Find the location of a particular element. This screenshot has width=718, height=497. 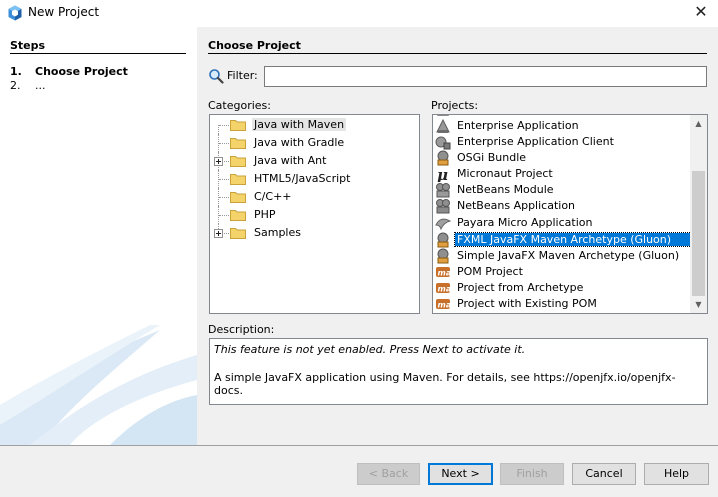

categories-label: Categories: is located at coordinates (239, 105).